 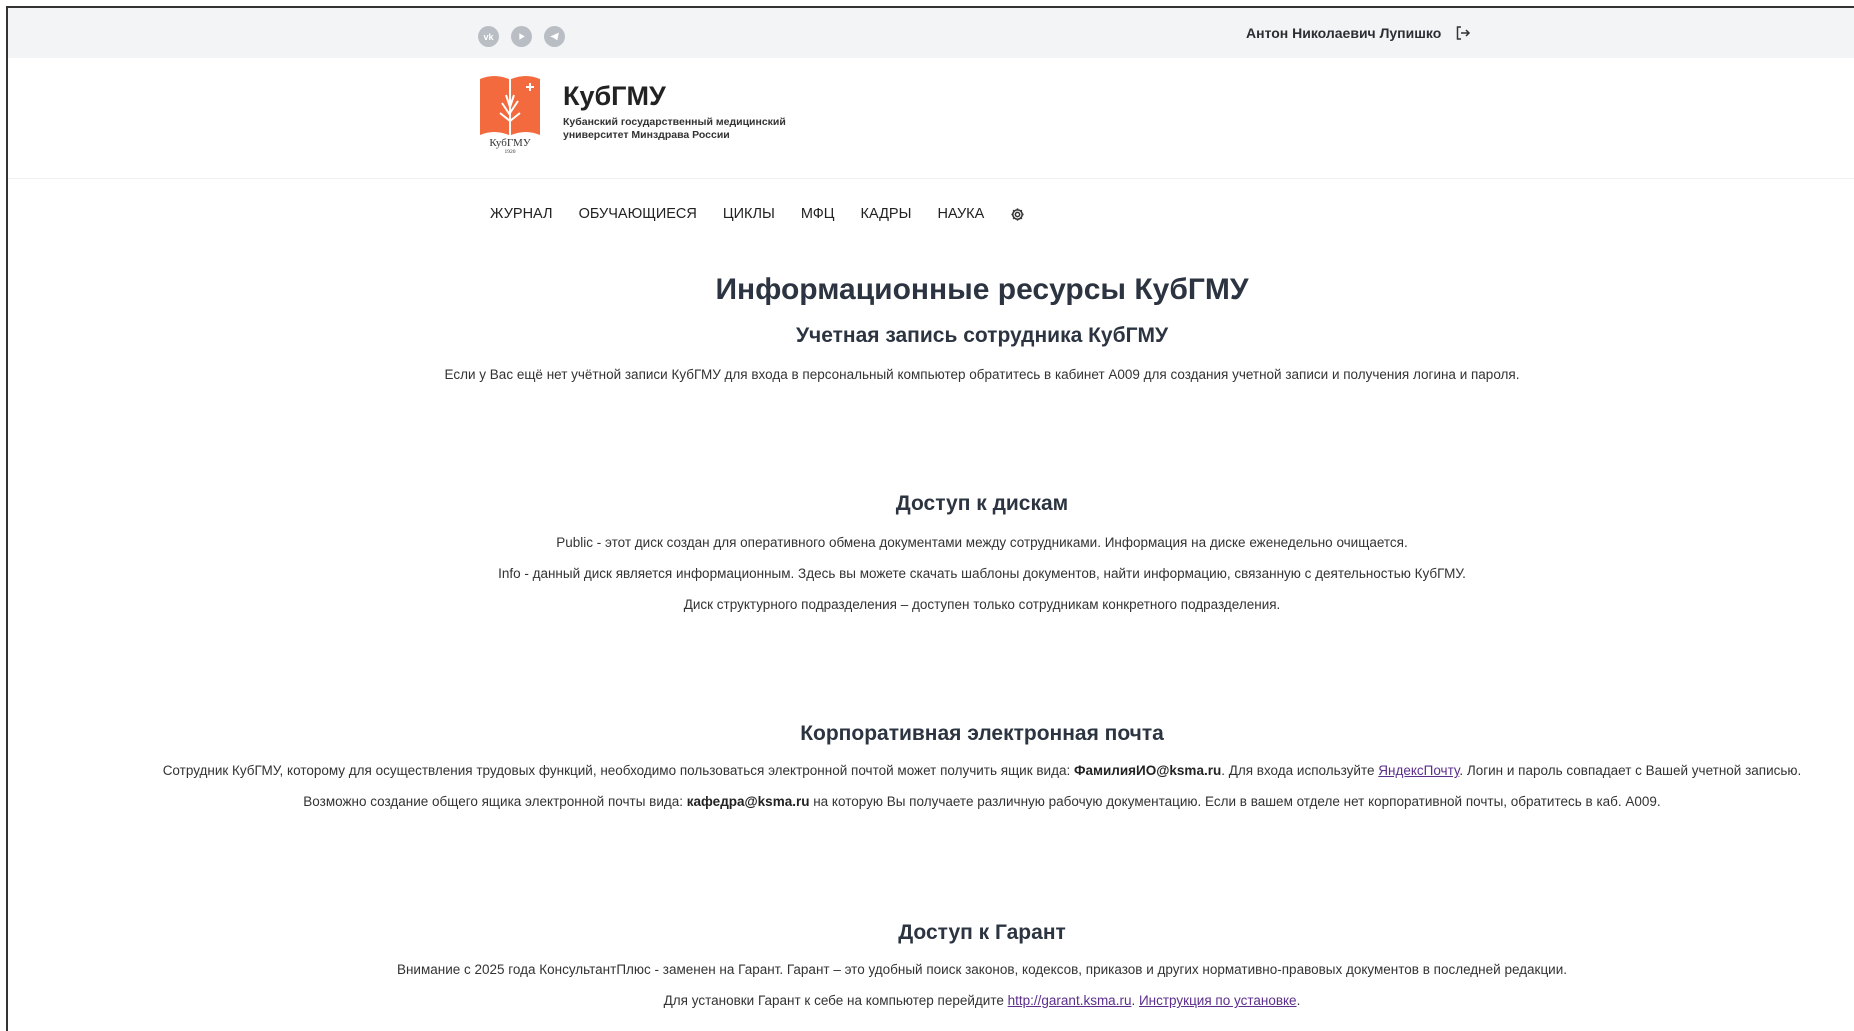 I want to click on social-links: vk, so click(x=521, y=36).